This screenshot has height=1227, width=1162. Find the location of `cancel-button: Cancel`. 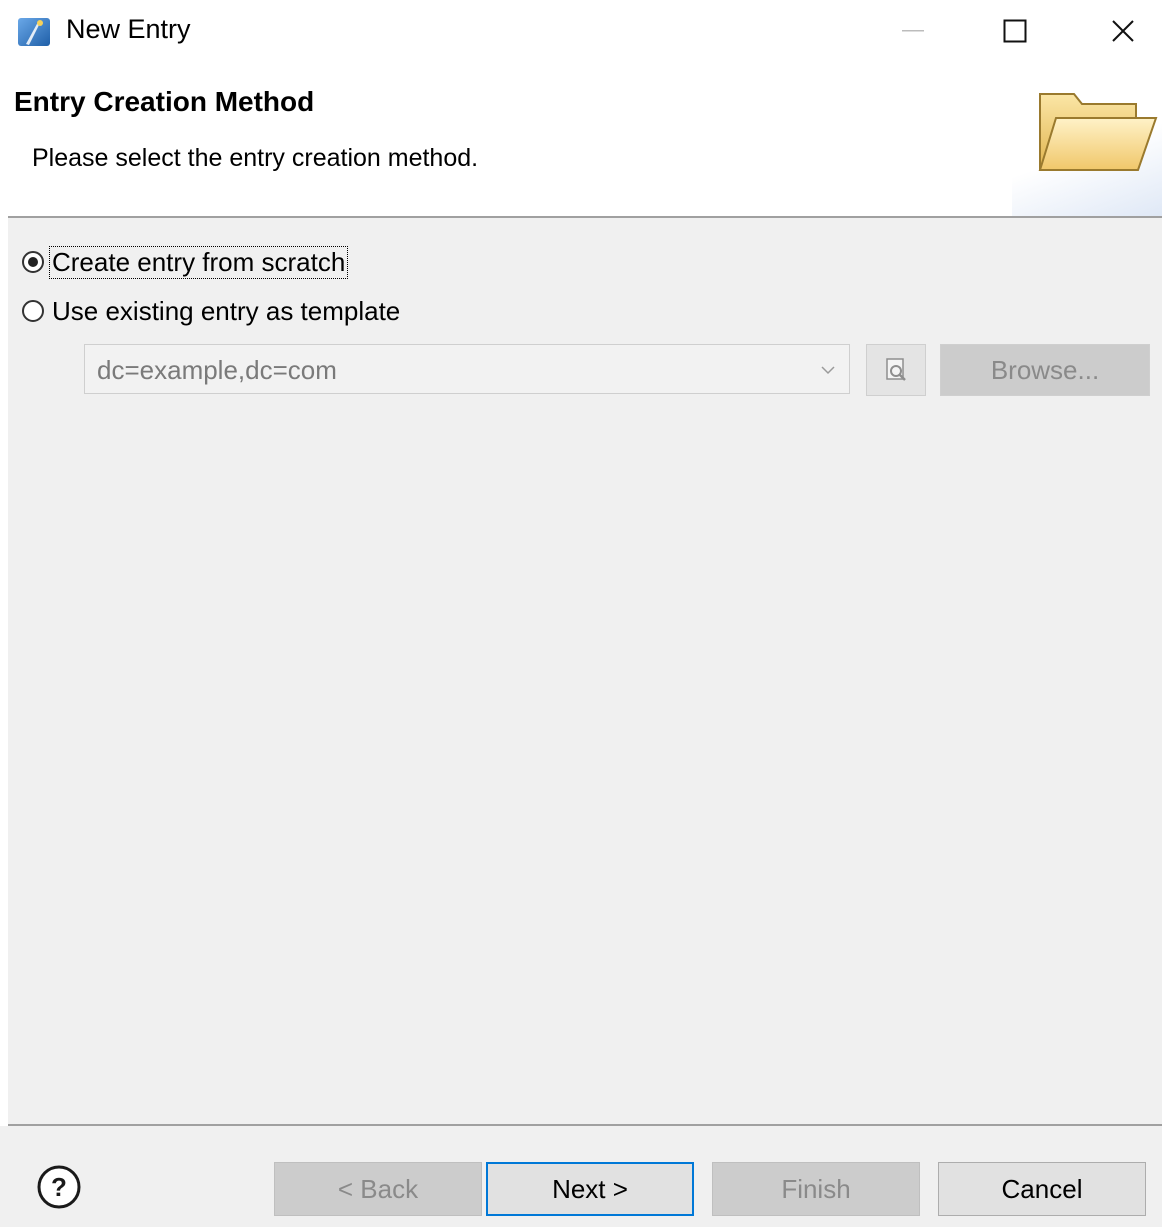

cancel-button: Cancel is located at coordinates (1042, 1189).